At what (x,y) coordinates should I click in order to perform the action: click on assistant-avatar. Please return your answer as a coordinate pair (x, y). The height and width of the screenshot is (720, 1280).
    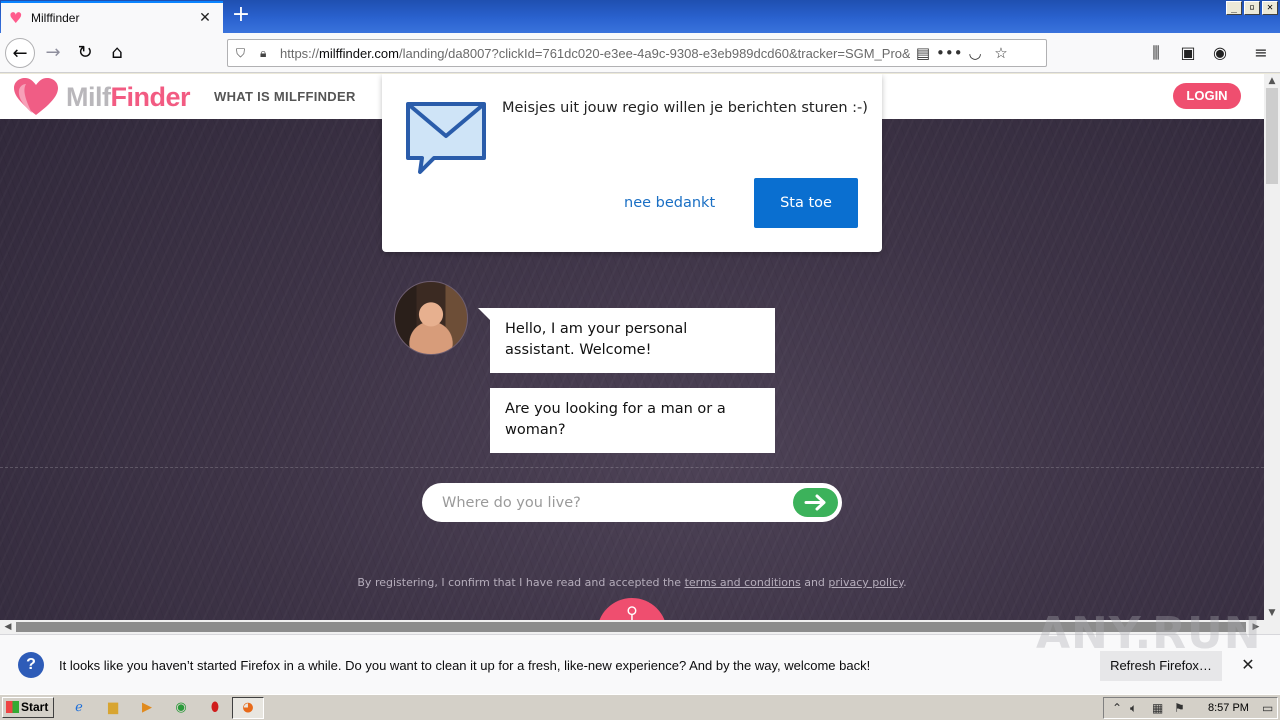
    Looking at the image, I should click on (431, 318).